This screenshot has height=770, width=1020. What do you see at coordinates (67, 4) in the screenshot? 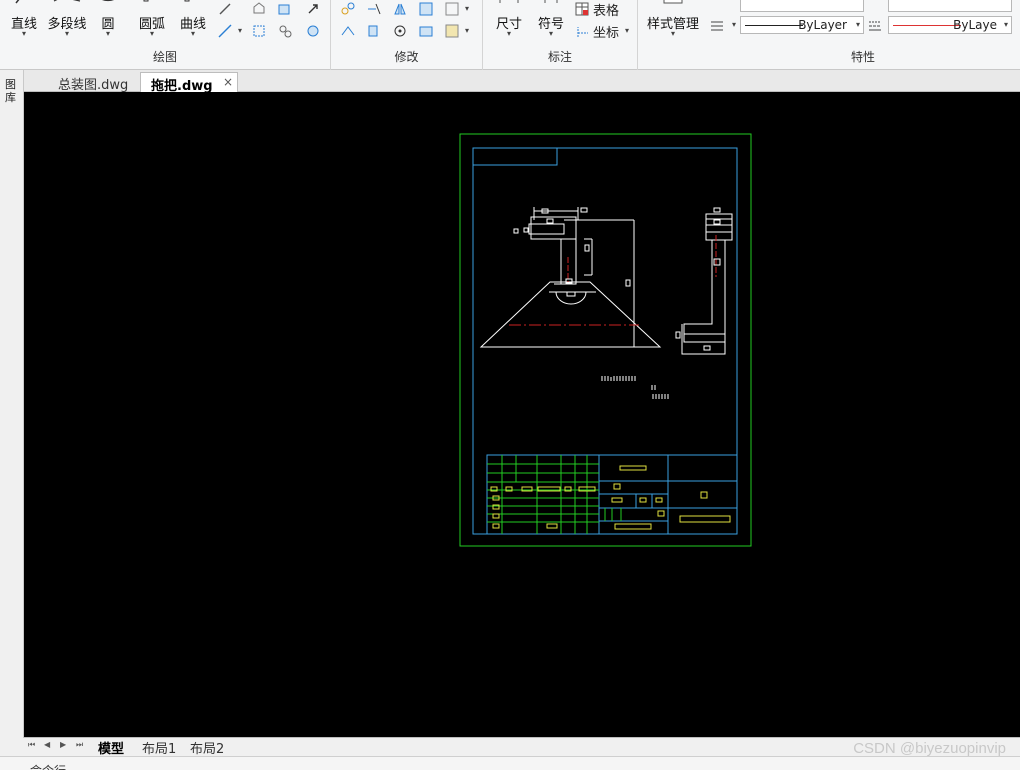
I see `polyline-icon` at bounding box center [67, 4].